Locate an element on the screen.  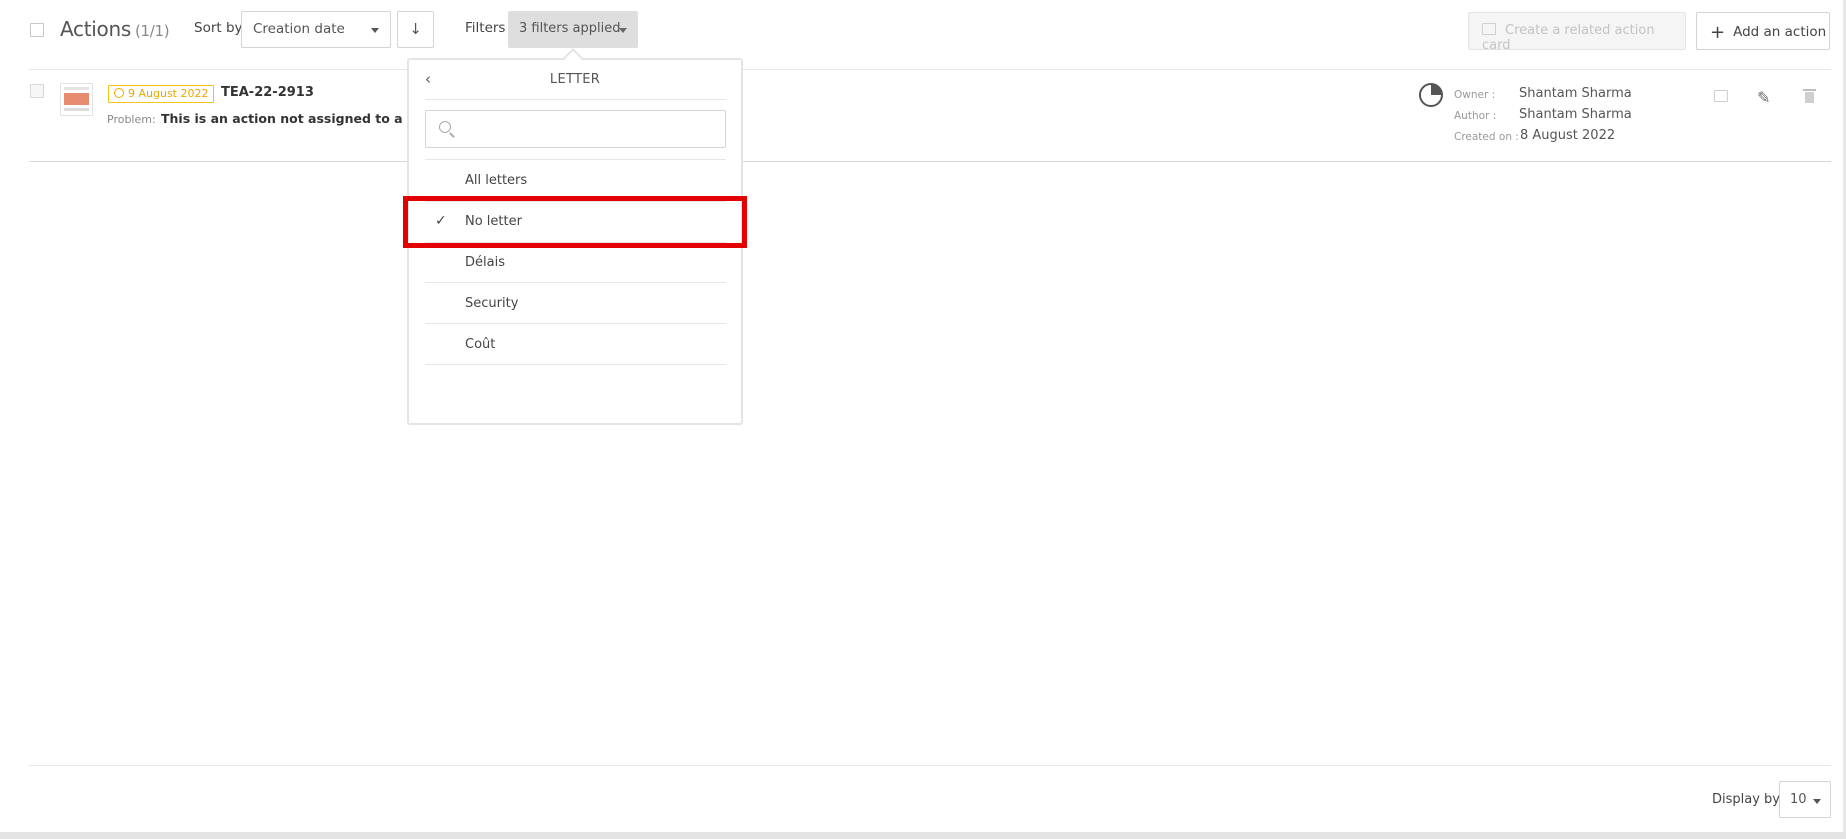
sort-select: Creation date is located at coordinates (316, 29).